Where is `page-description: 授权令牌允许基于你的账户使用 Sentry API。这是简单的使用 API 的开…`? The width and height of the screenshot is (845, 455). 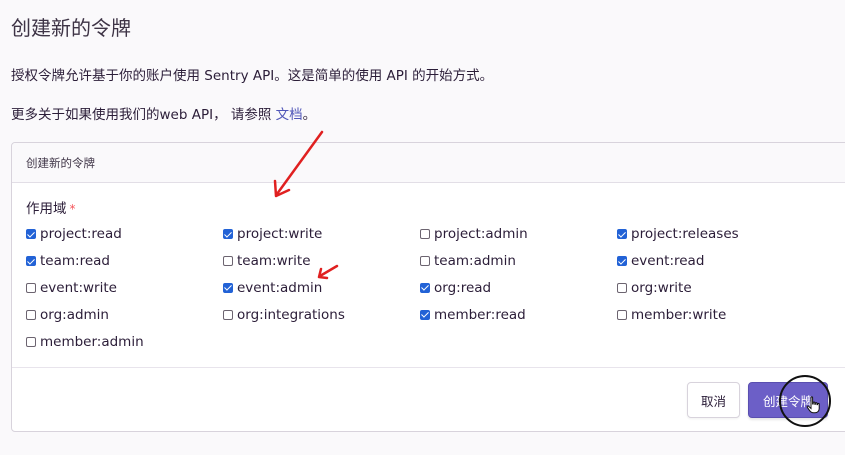
page-description: 授权令牌允许基于你的账户使用 Sentry API。这是简单的使用 API 的开… is located at coordinates (252, 76).